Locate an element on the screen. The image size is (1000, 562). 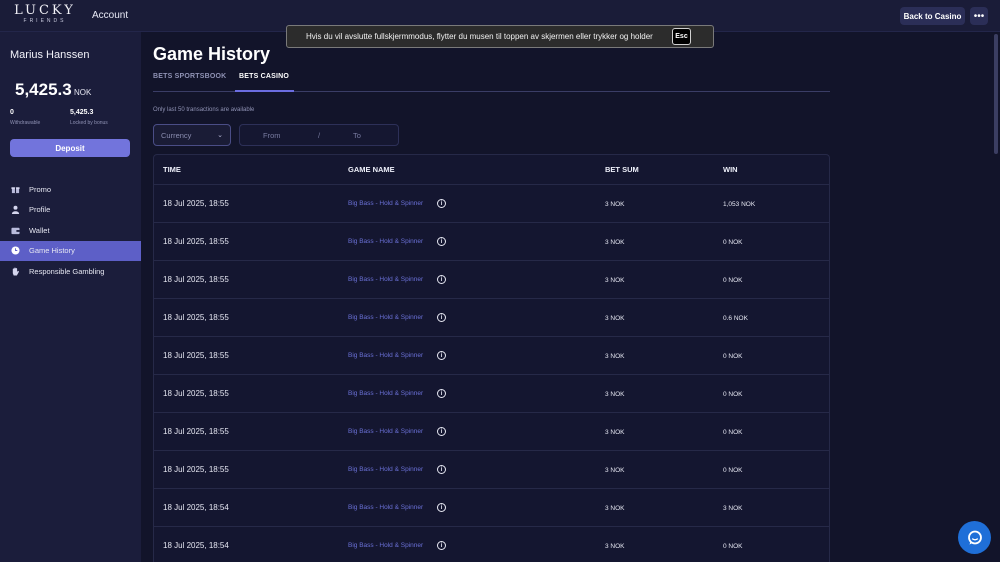
logo-main-text: LUCKY is located at coordinates (45, 10).